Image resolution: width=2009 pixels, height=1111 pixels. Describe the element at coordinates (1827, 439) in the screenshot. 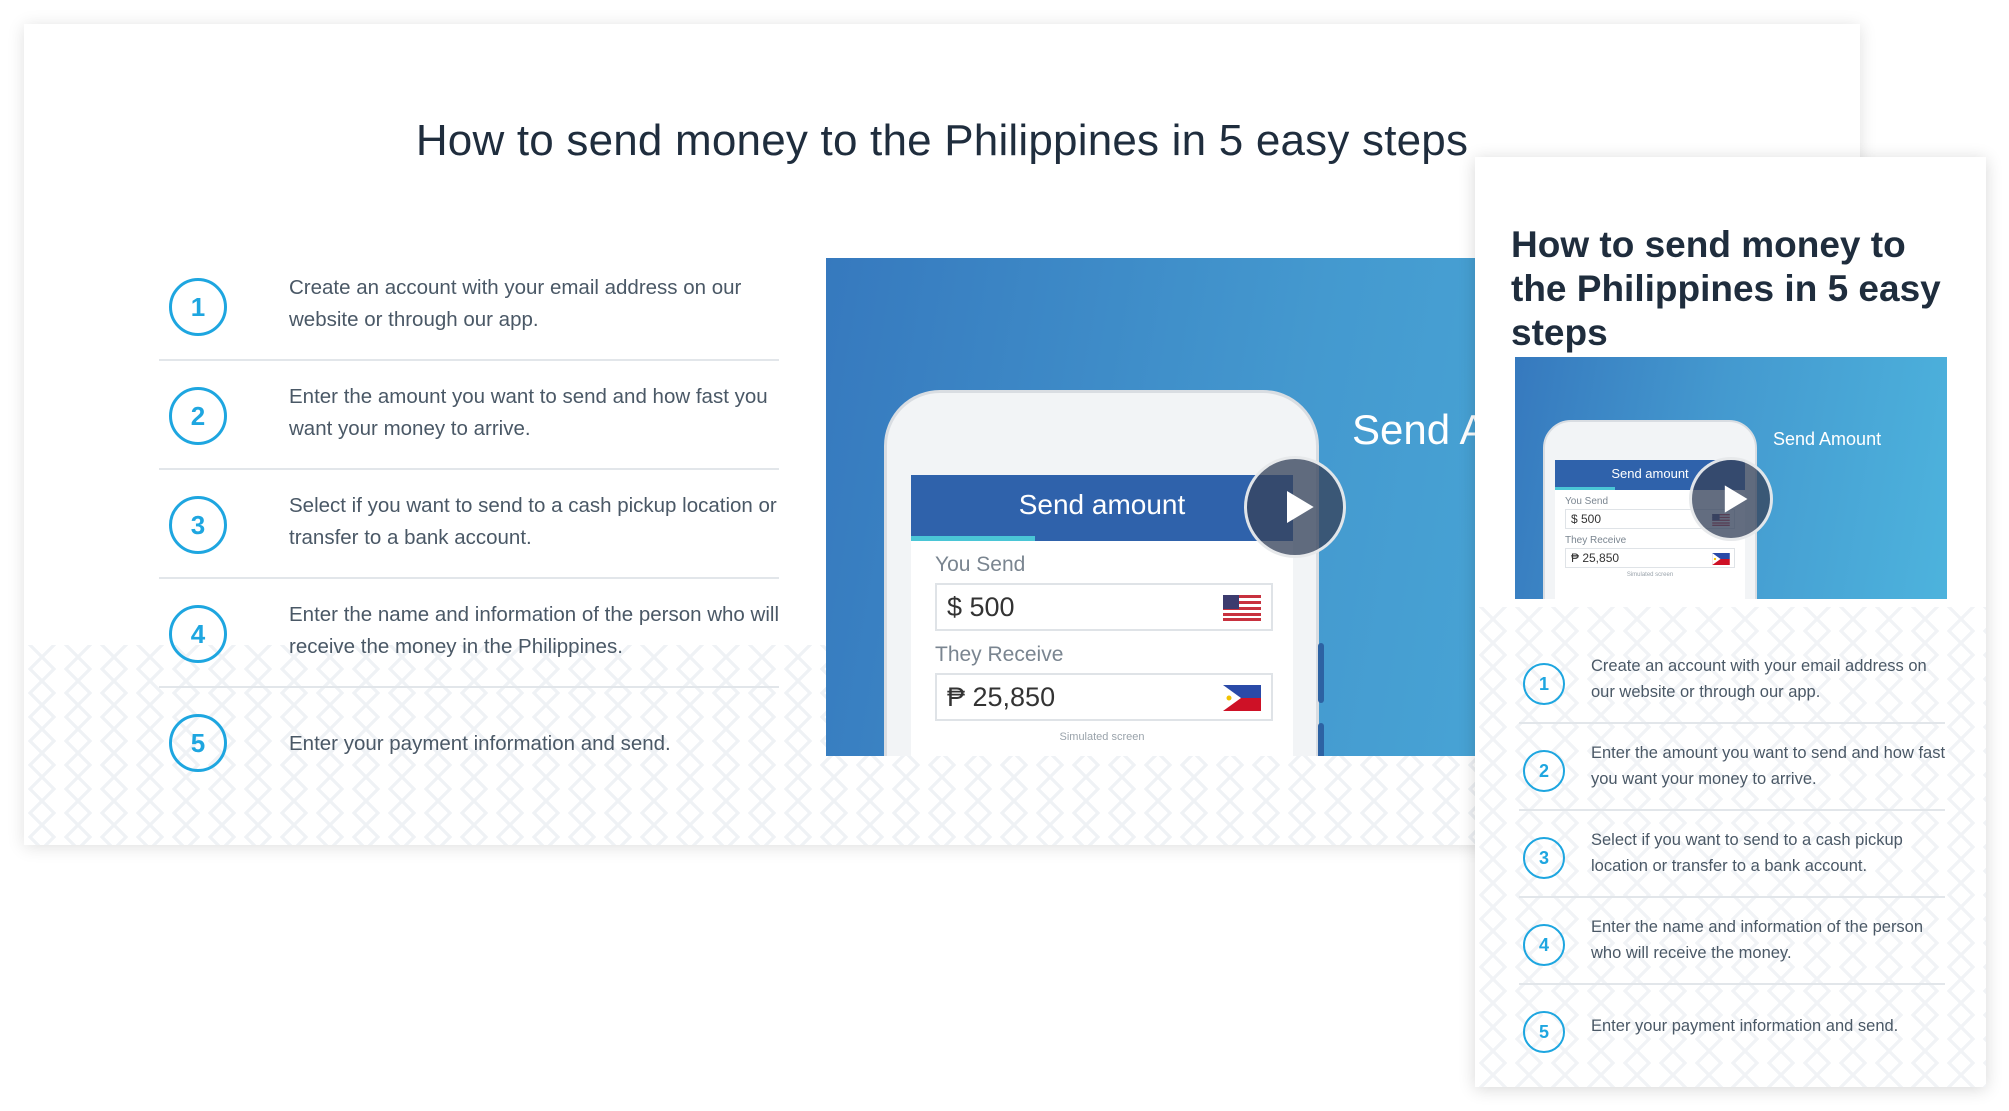

I see `video-overlay-text: Send Amount` at that location.